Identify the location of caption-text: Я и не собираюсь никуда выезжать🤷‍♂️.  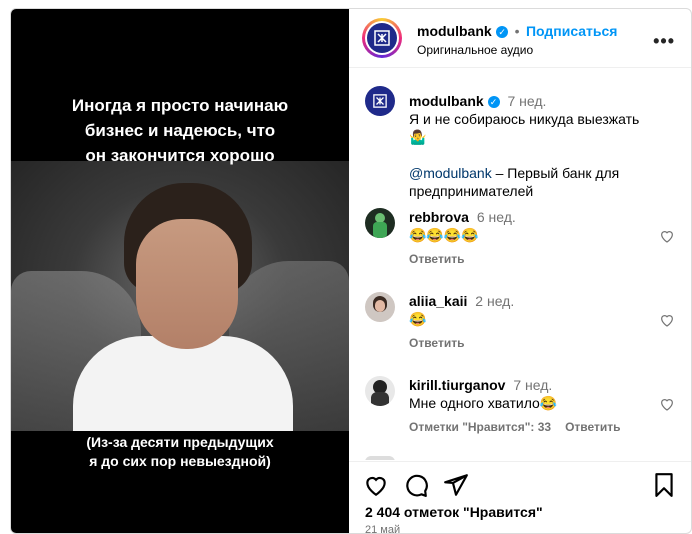
(524, 128).